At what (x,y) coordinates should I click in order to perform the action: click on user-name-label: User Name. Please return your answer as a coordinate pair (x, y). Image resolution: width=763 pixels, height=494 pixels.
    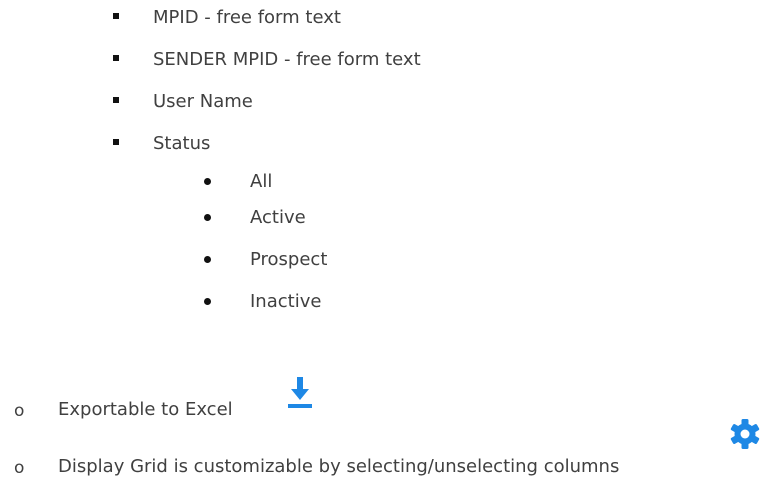
    Looking at the image, I should click on (203, 101).